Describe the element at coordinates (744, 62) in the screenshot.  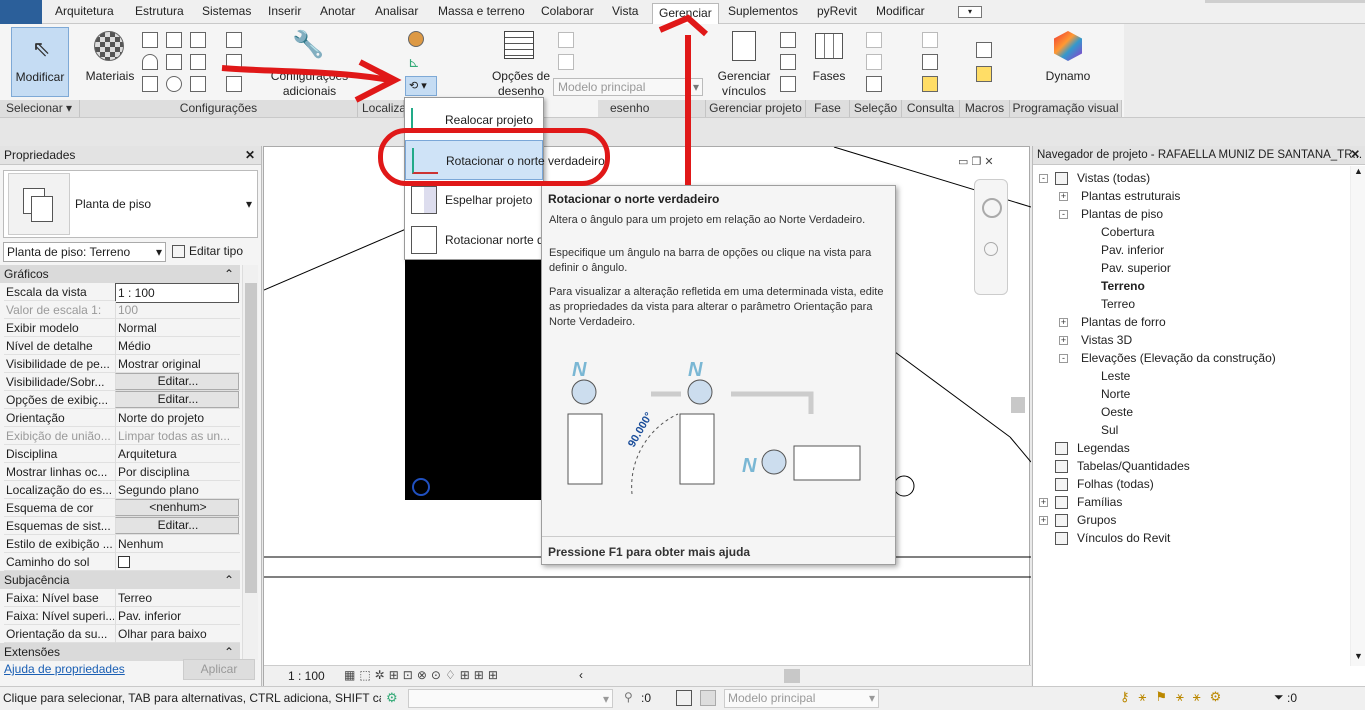
I see `manage-links-button: Gerenciar vínculos` at that location.